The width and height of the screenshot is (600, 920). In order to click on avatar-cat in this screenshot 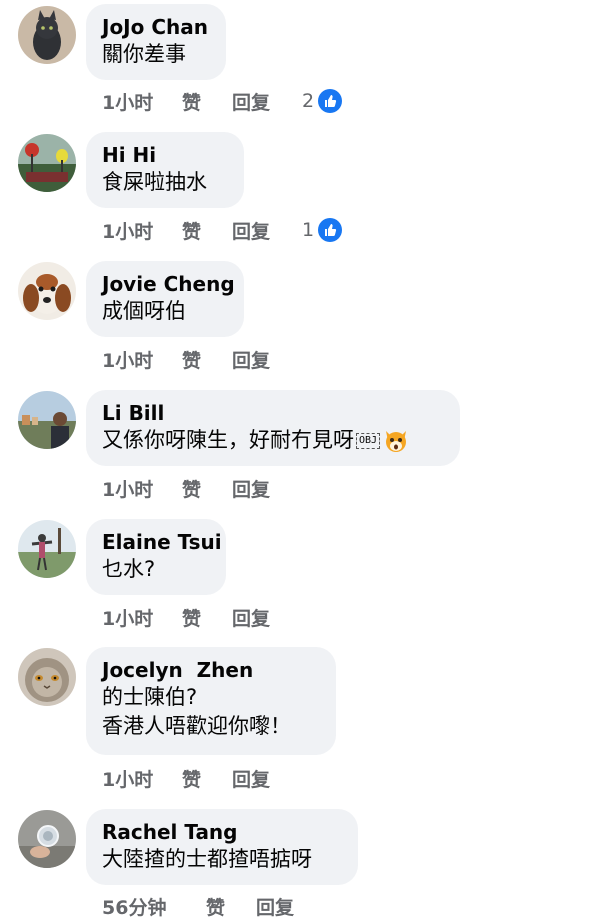, I will do `click(47, 35)`.